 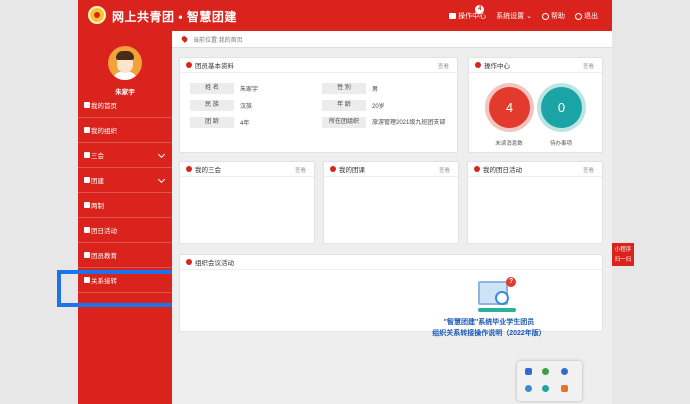 What do you see at coordinates (174, 17) in the screenshot?
I see `brand-title: 网上共青团 • 智慧团建` at bounding box center [174, 17].